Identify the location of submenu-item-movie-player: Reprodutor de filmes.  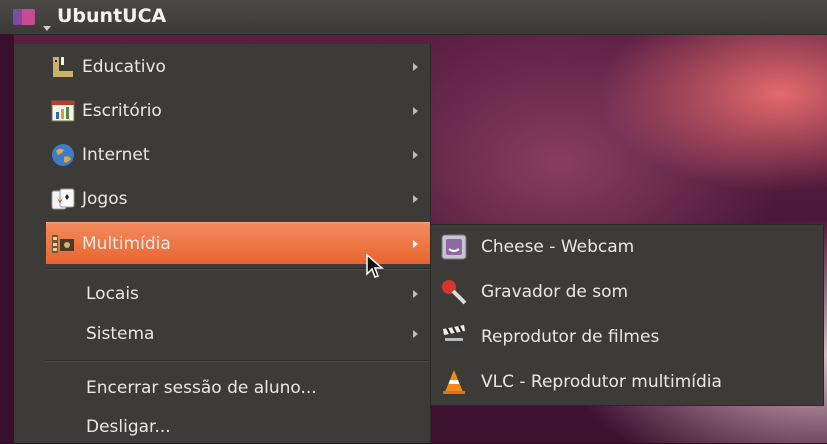
(627, 337).